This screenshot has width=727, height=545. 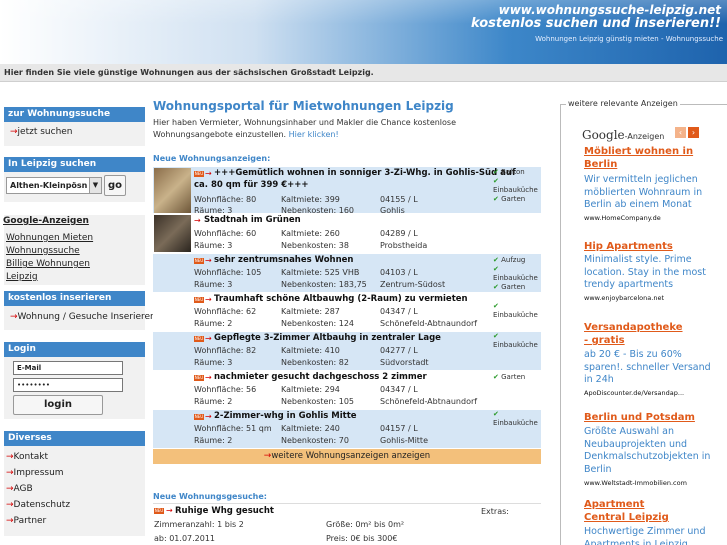 What do you see at coordinates (115, 185) in the screenshot?
I see `go-button: go` at bounding box center [115, 185].